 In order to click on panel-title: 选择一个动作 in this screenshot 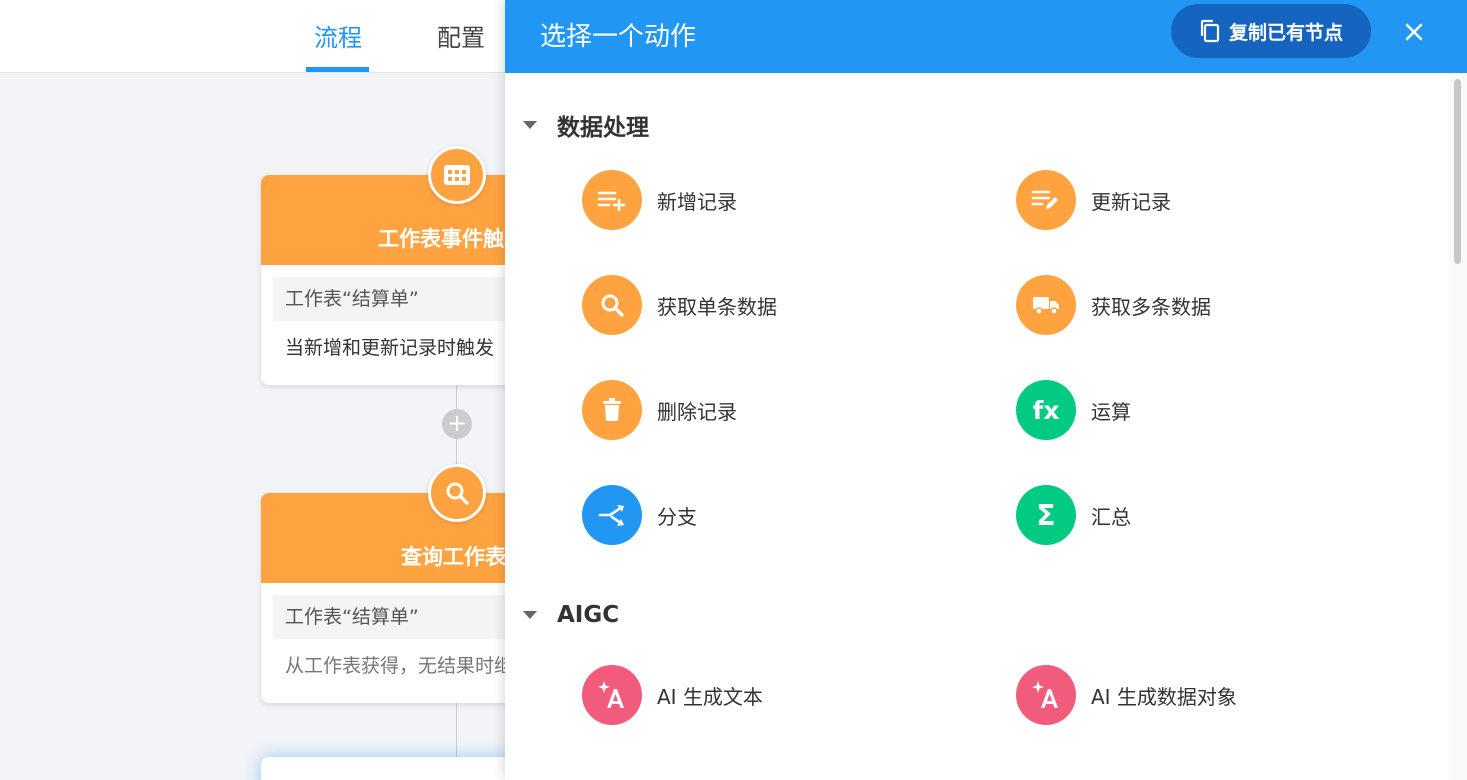, I will do `click(618, 37)`.